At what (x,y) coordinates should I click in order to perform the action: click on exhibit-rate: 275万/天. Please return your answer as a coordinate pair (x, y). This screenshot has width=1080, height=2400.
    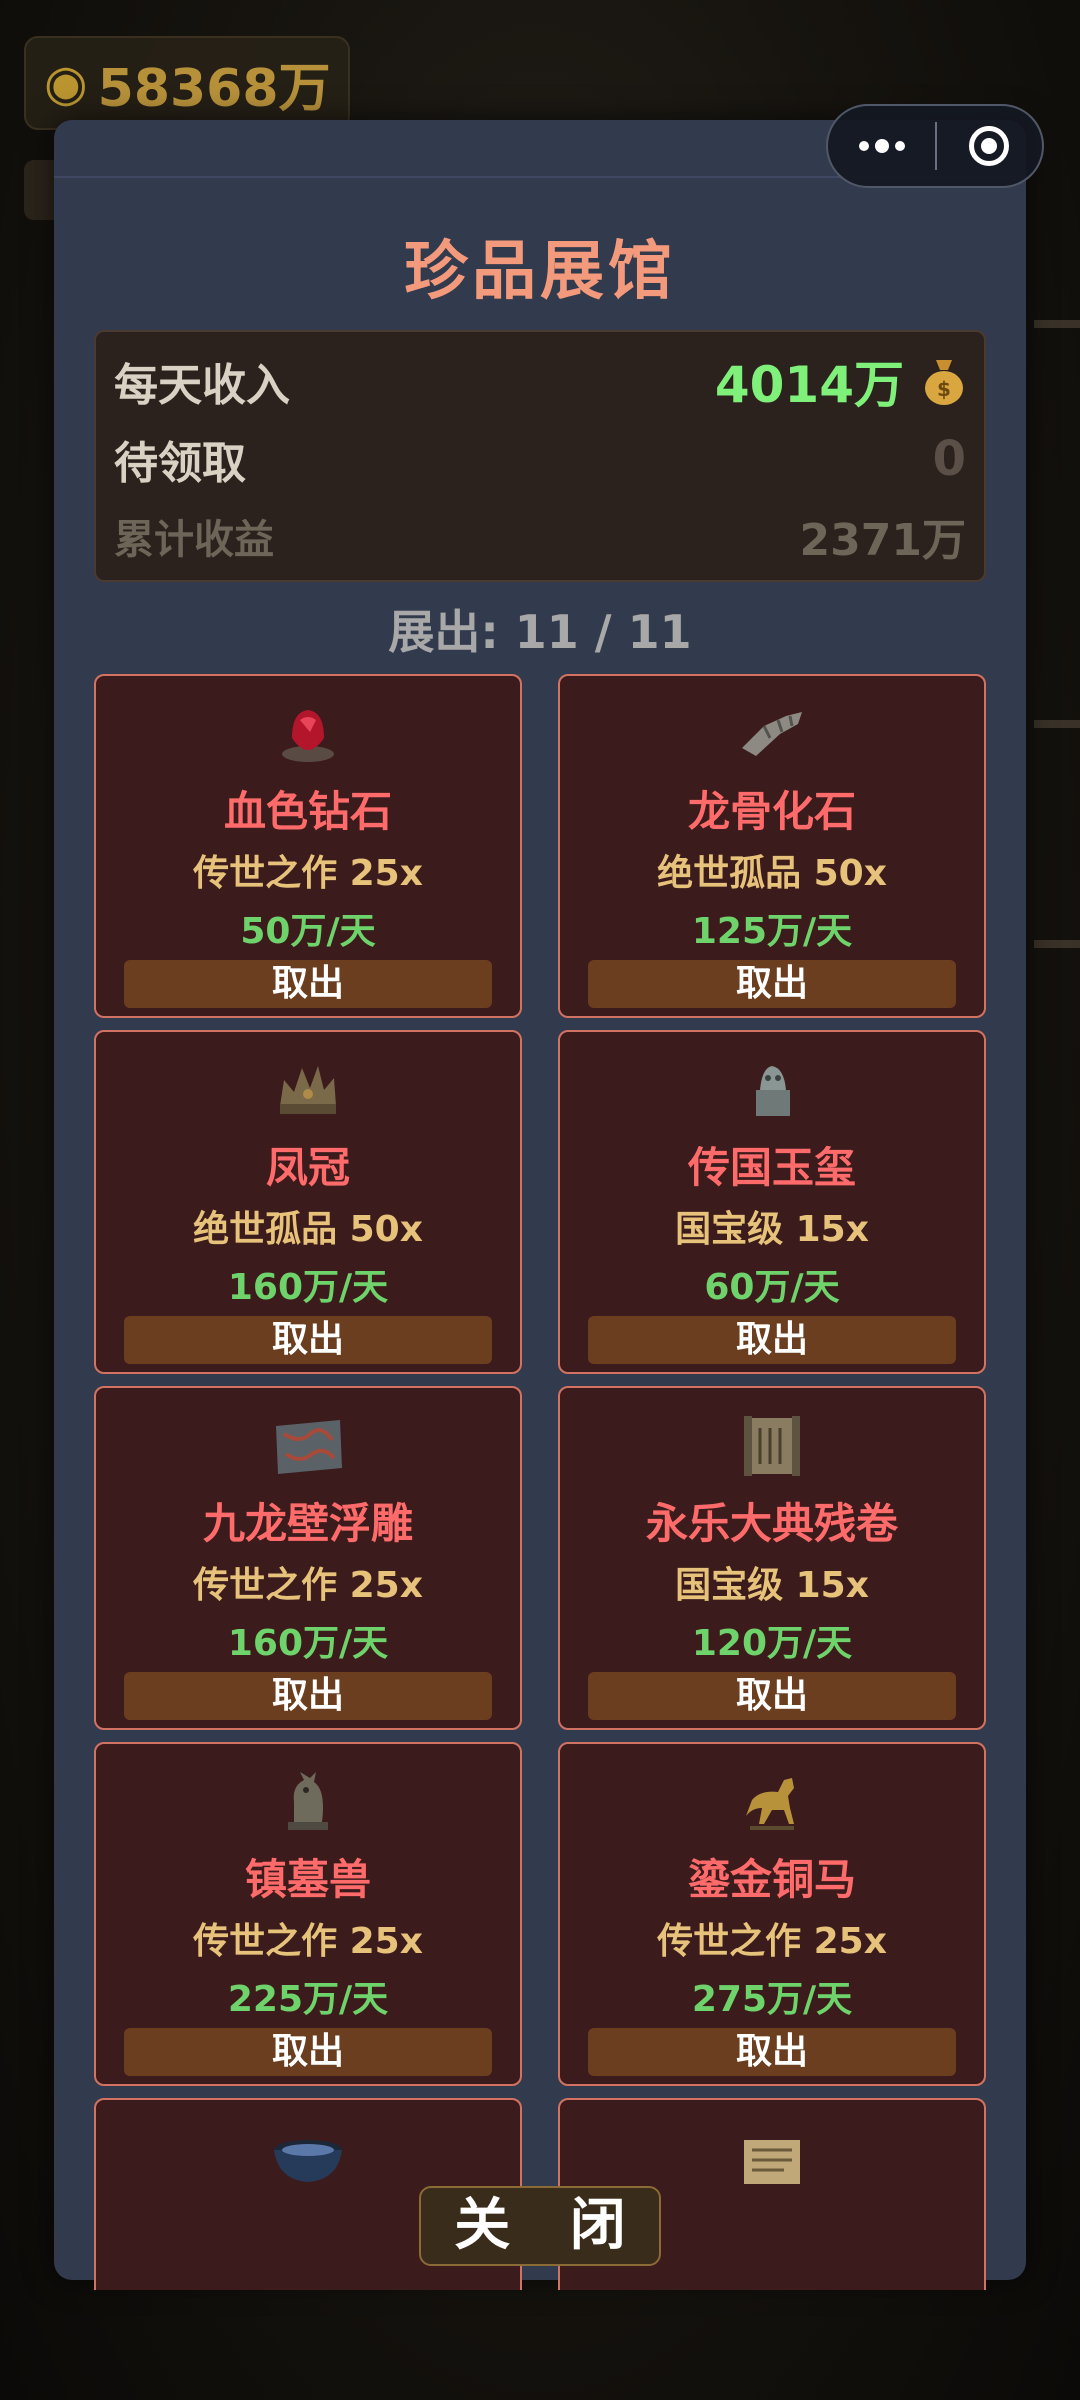
    Looking at the image, I should click on (772, 1999).